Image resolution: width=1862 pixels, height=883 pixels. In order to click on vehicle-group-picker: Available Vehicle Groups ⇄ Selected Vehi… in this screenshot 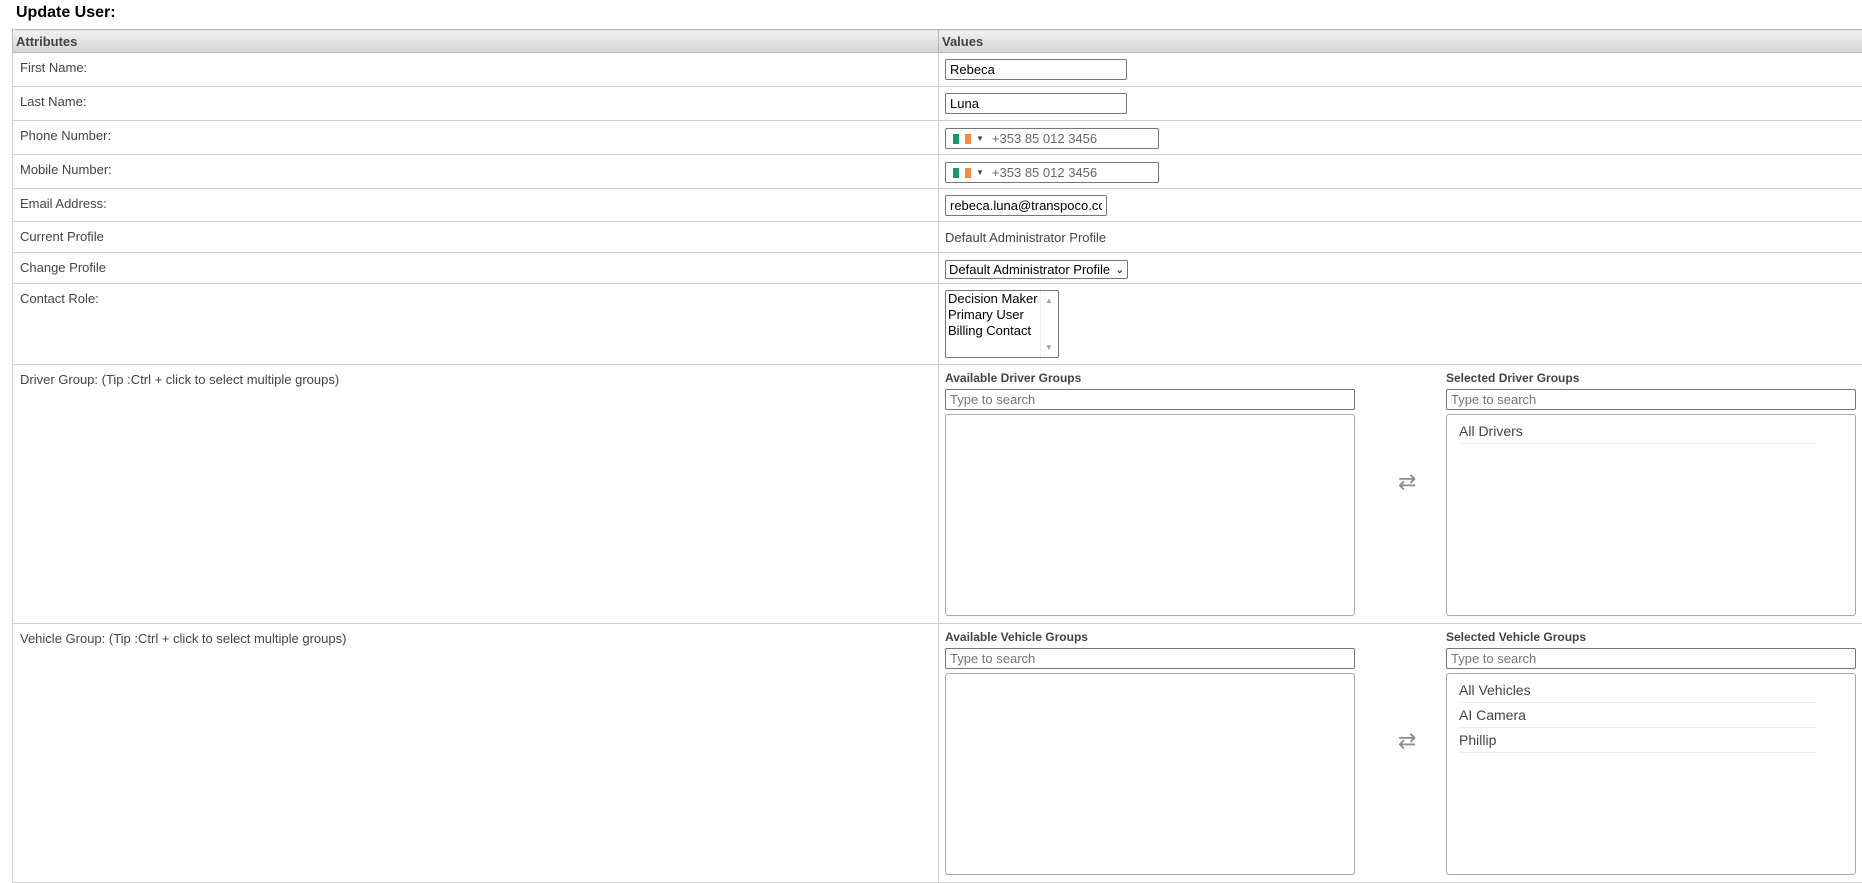, I will do `click(1403, 753)`.